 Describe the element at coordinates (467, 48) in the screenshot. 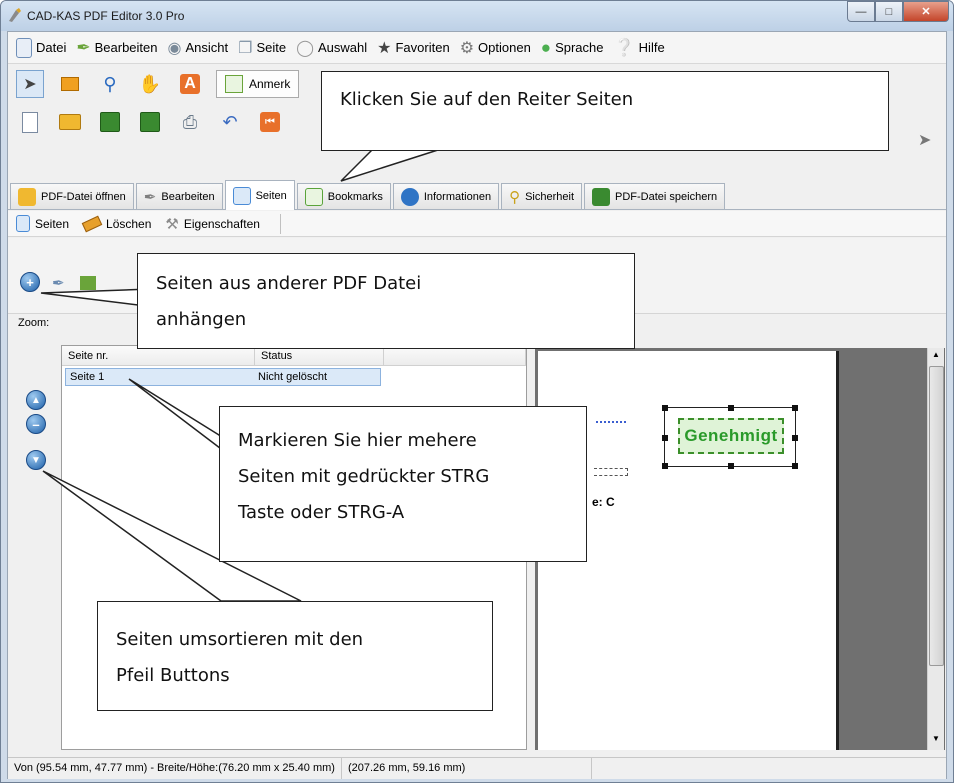

I see `wrench-icon: ⚙` at that location.